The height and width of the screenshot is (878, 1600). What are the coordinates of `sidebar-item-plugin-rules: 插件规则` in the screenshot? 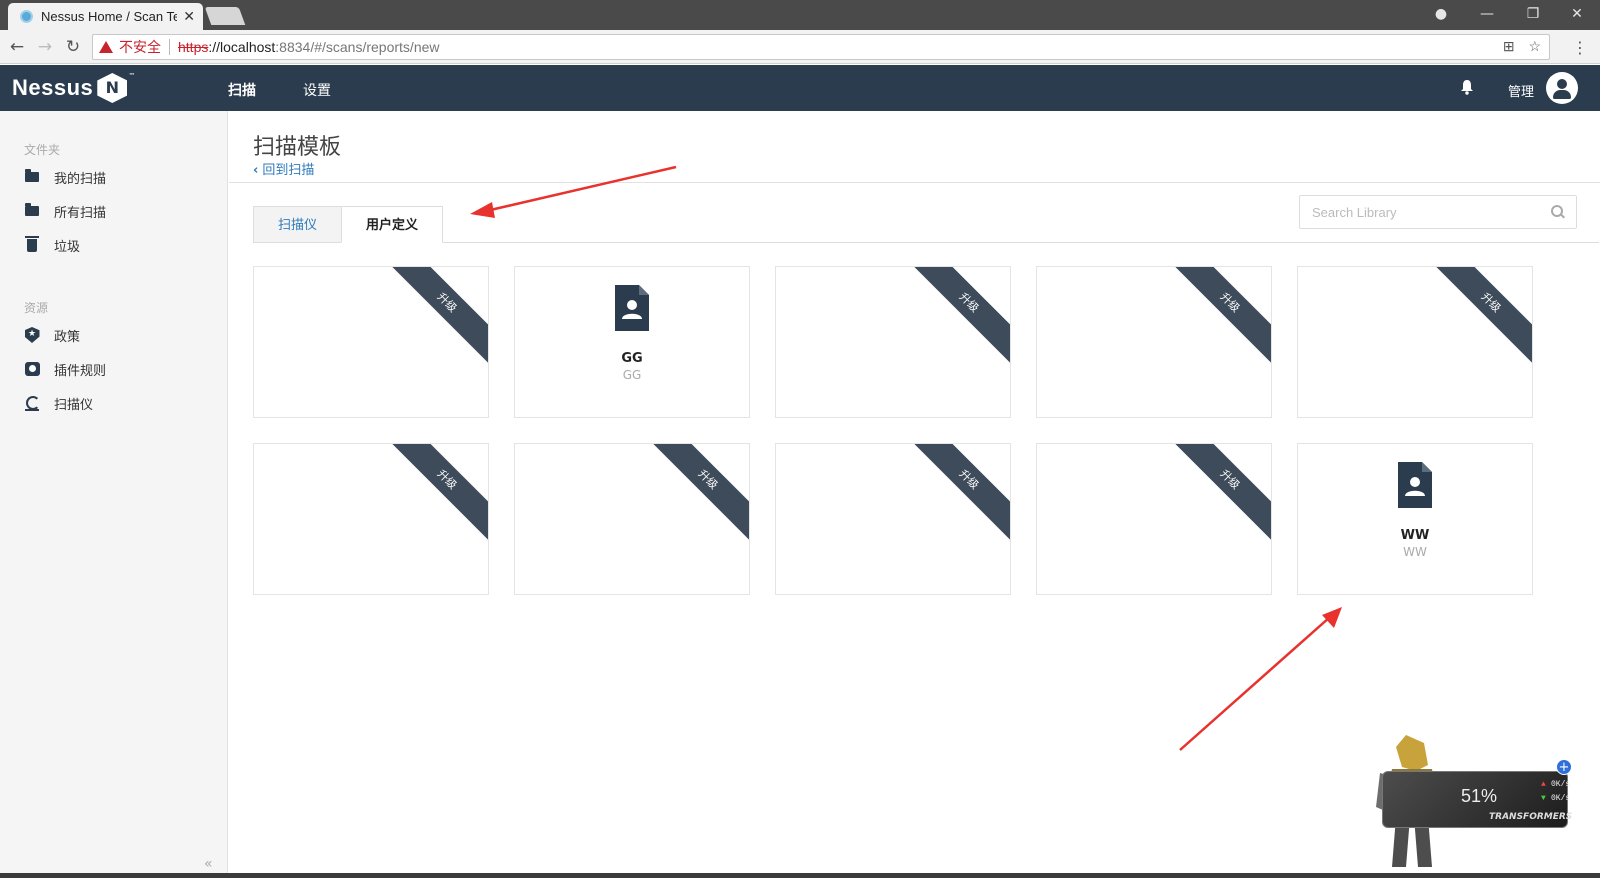 It's located at (65, 369).